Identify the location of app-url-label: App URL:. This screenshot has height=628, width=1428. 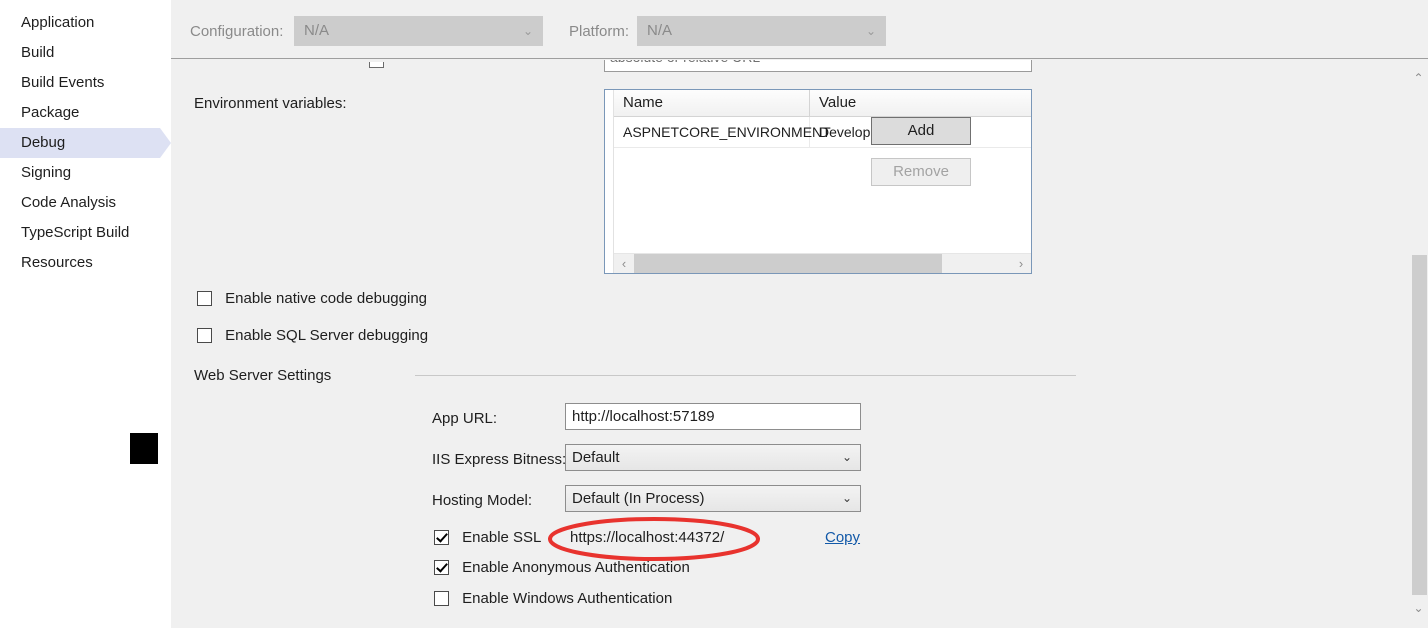
(465, 418).